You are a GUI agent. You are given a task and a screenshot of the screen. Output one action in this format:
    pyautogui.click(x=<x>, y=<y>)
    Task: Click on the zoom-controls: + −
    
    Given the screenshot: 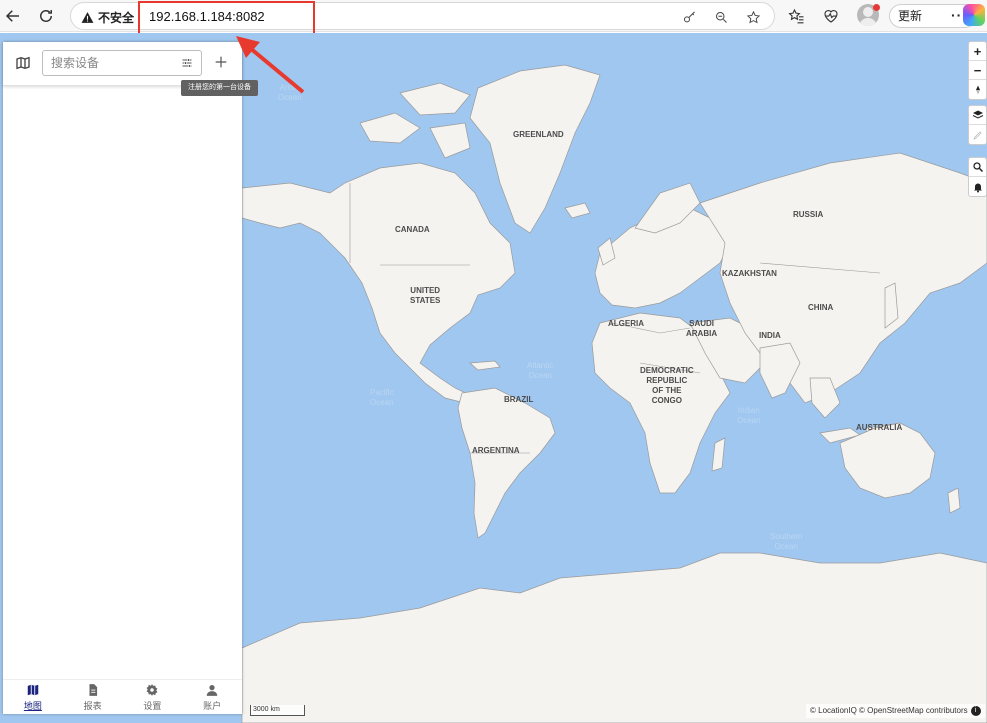 What is the action you would take?
    pyautogui.click(x=977, y=70)
    